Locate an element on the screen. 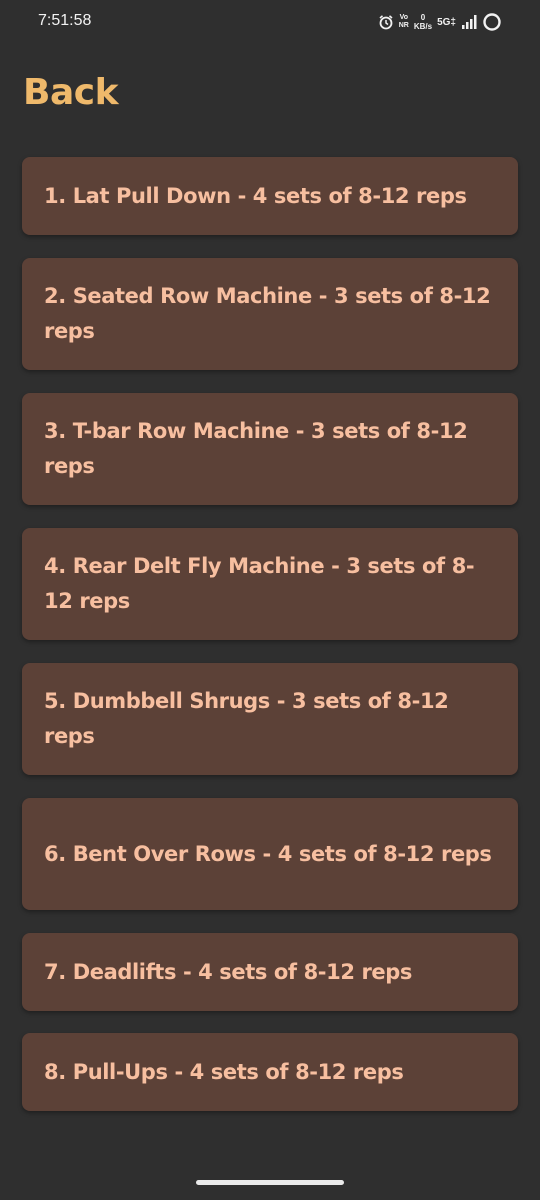  net-speed: 0 KB/s is located at coordinates (423, 22).